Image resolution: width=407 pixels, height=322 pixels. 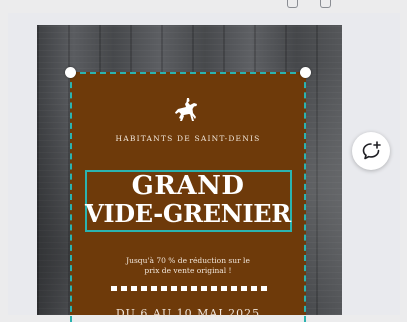 I want to click on add-comment-icon, so click(x=371, y=150).